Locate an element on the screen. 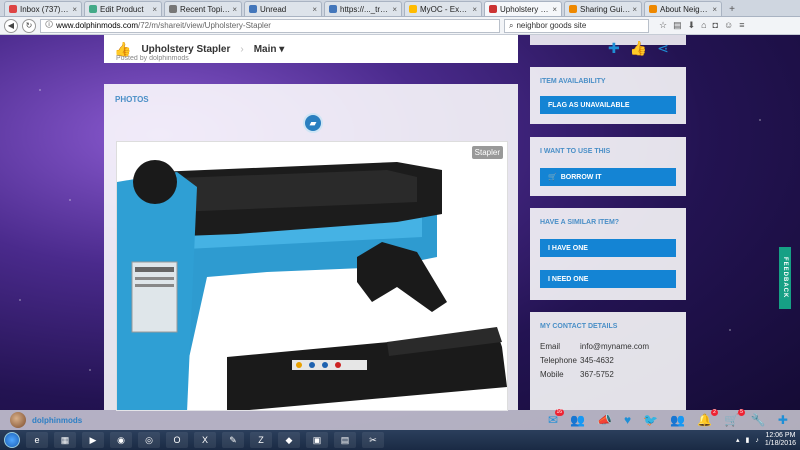  folder-icon: ▦ is located at coordinates (65, 440).